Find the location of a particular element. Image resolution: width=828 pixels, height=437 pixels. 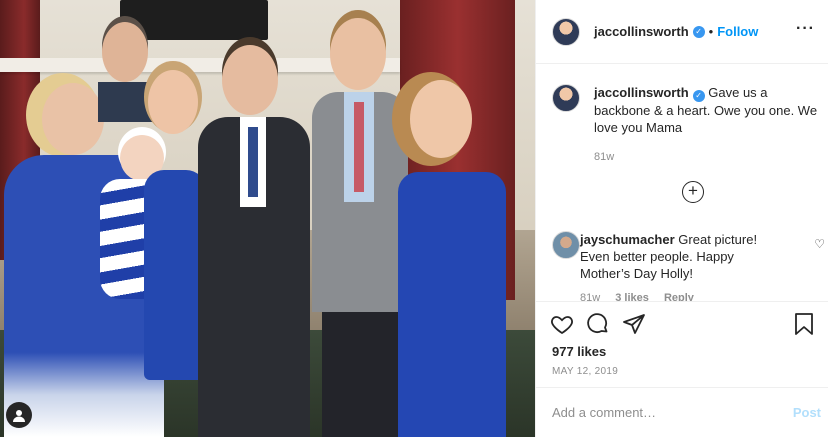

comment-meta: 81w 3 likes Reply is located at coordinates (682, 296).